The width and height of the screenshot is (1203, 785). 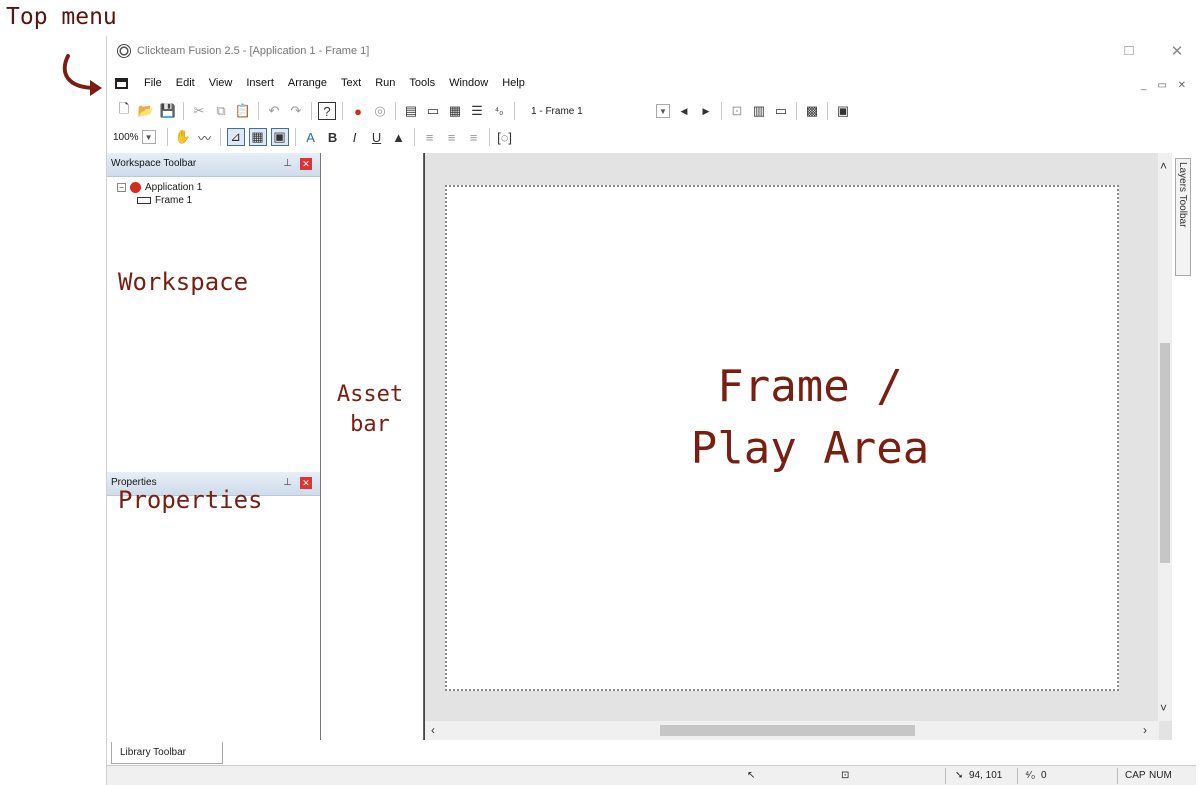 What do you see at coordinates (1177, 51) in the screenshot?
I see `close-button: ✕` at bounding box center [1177, 51].